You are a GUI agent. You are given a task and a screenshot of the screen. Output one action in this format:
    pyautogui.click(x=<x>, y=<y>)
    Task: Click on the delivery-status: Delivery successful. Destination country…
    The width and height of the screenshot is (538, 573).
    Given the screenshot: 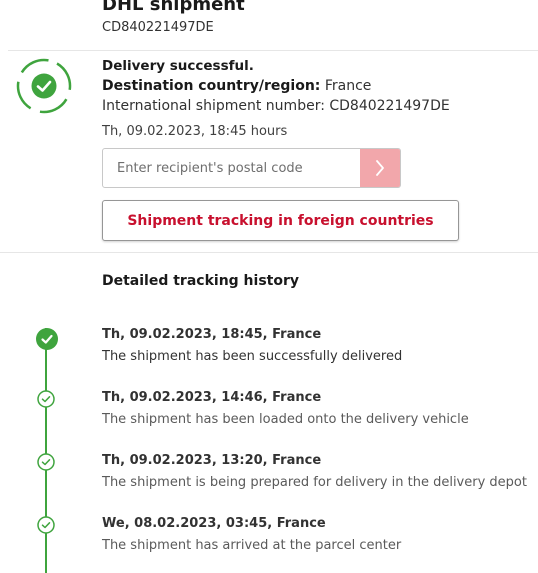 What is the action you would take?
    pyautogui.click(x=276, y=99)
    